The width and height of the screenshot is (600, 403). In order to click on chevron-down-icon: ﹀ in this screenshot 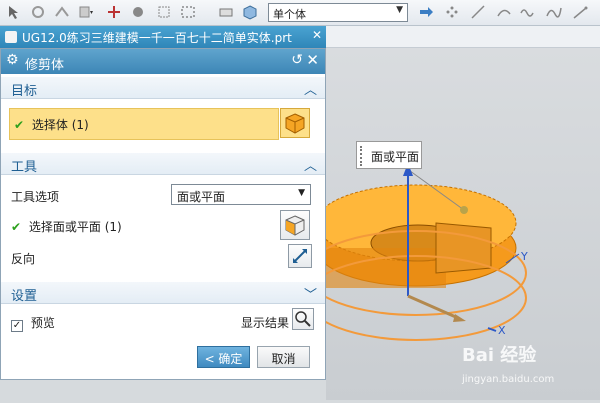, I will do `click(310, 293)`.